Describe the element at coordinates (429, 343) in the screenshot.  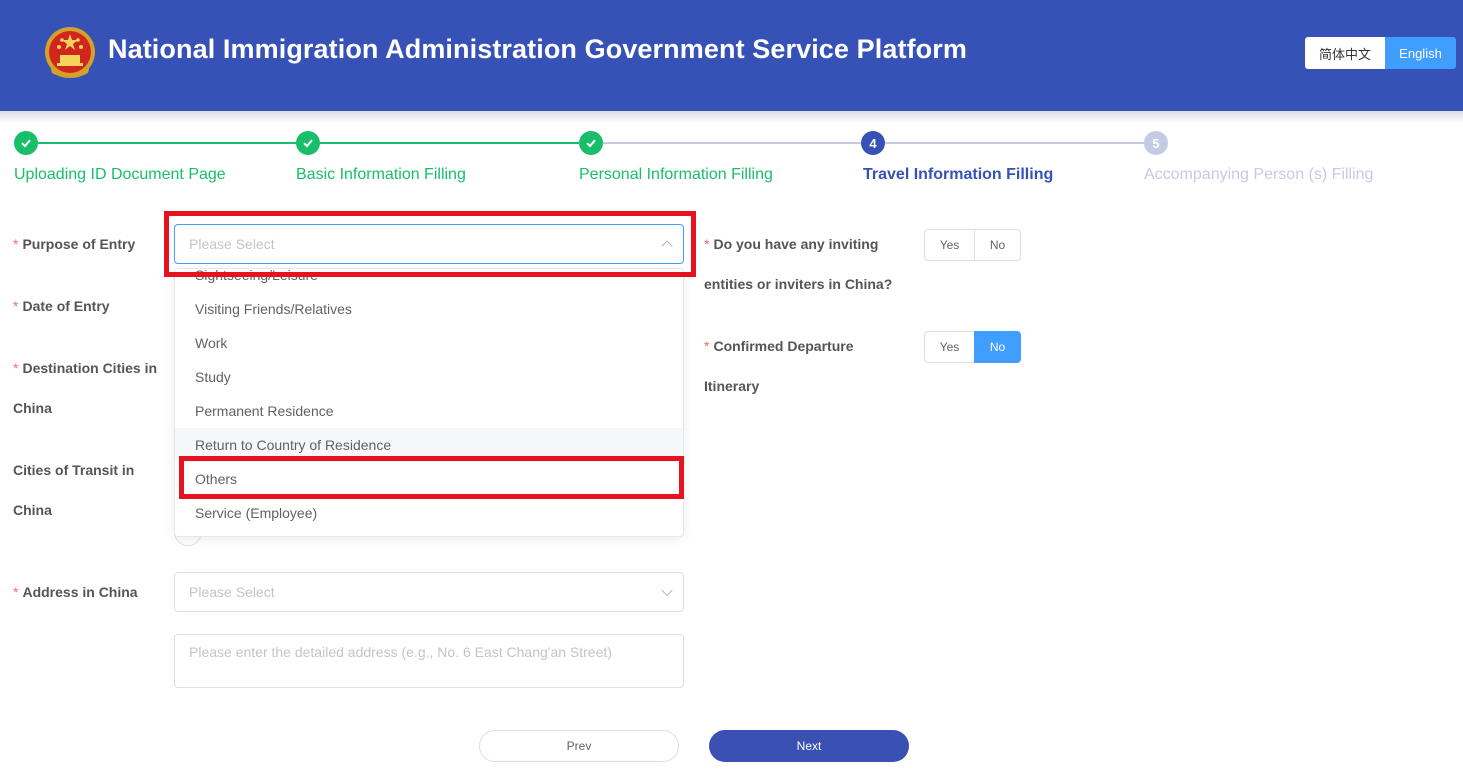
I see `dropdown-option: Work` at that location.